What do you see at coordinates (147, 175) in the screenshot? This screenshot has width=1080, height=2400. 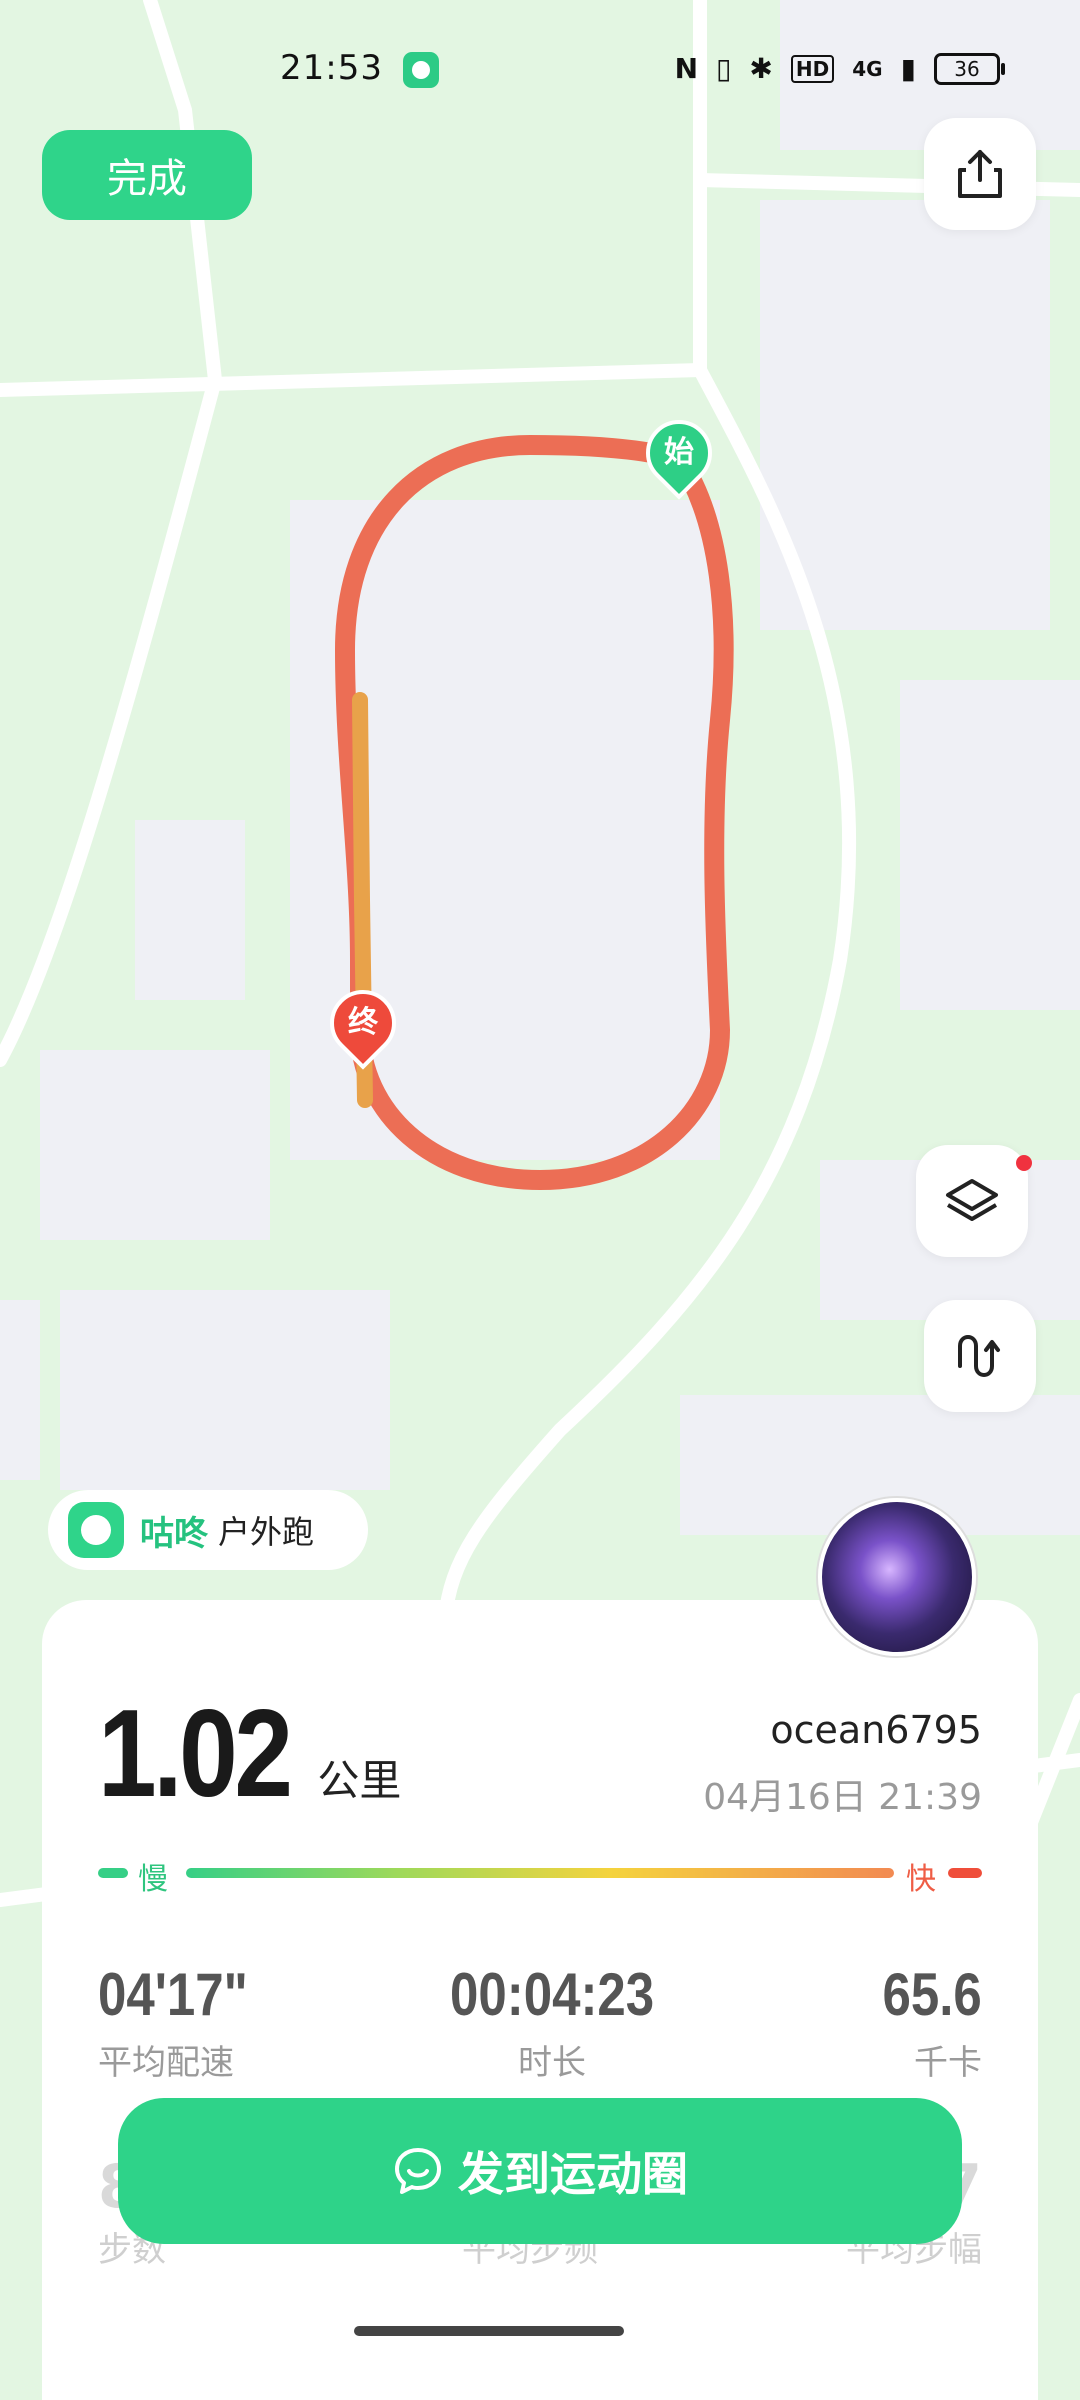 I see `done-button: 完成` at bounding box center [147, 175].